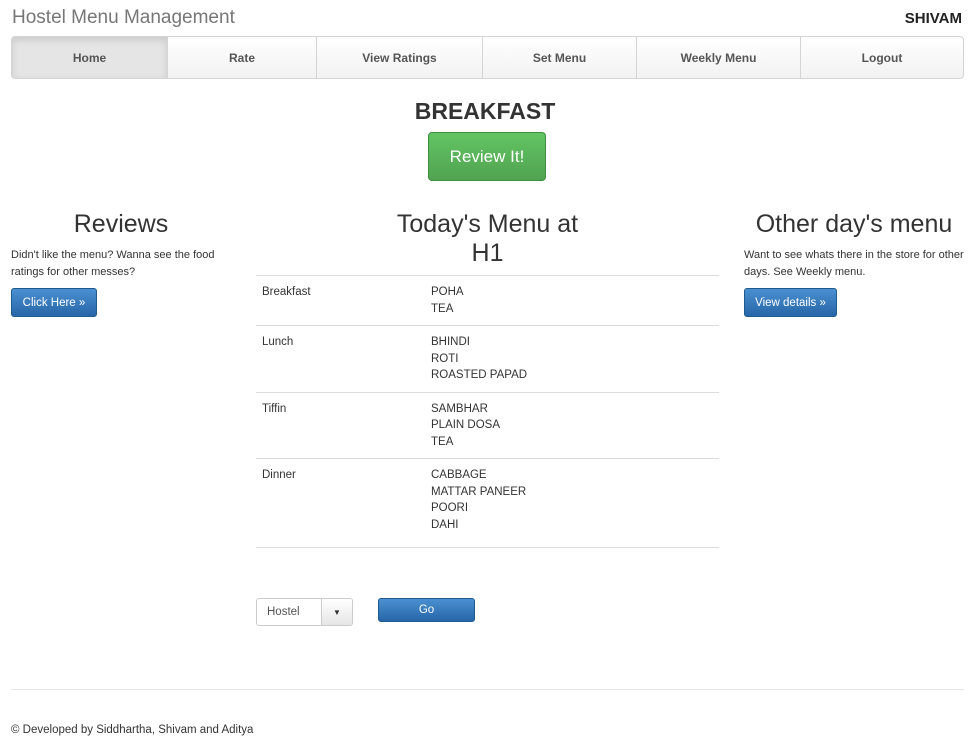 Image resolution: width=970 pixels, height=738 pixels. I want to click on meal-items: CABBAGE MATTAR PANEER POORI DAHI, so click(572, 503).